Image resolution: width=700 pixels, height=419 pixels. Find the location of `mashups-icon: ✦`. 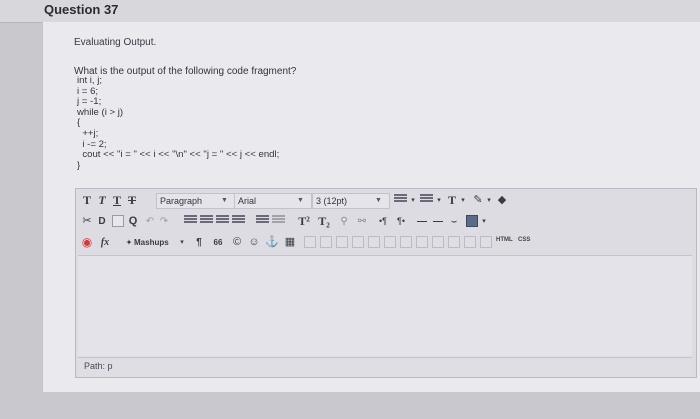

mashups-icon: ✦ is located at coordinates (129, 242).